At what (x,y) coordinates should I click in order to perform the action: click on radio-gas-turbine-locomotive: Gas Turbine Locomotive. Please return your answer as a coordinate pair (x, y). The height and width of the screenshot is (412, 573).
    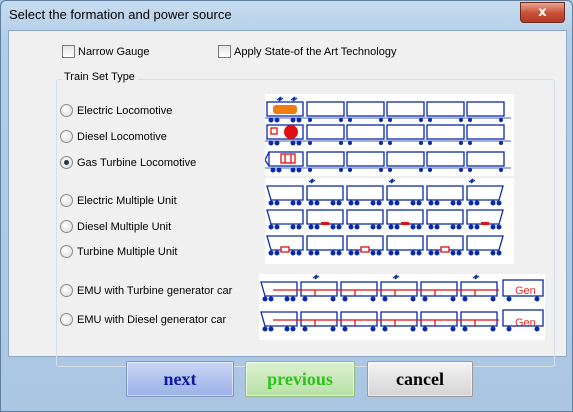
    Looking at the image, I should click on (128, 162).